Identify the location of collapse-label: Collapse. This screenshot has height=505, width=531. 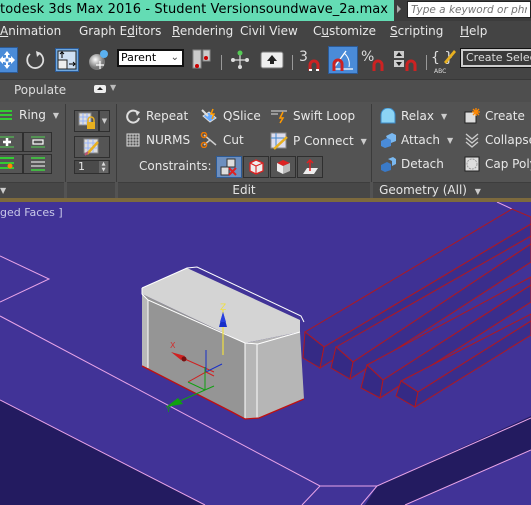
(508, 140).